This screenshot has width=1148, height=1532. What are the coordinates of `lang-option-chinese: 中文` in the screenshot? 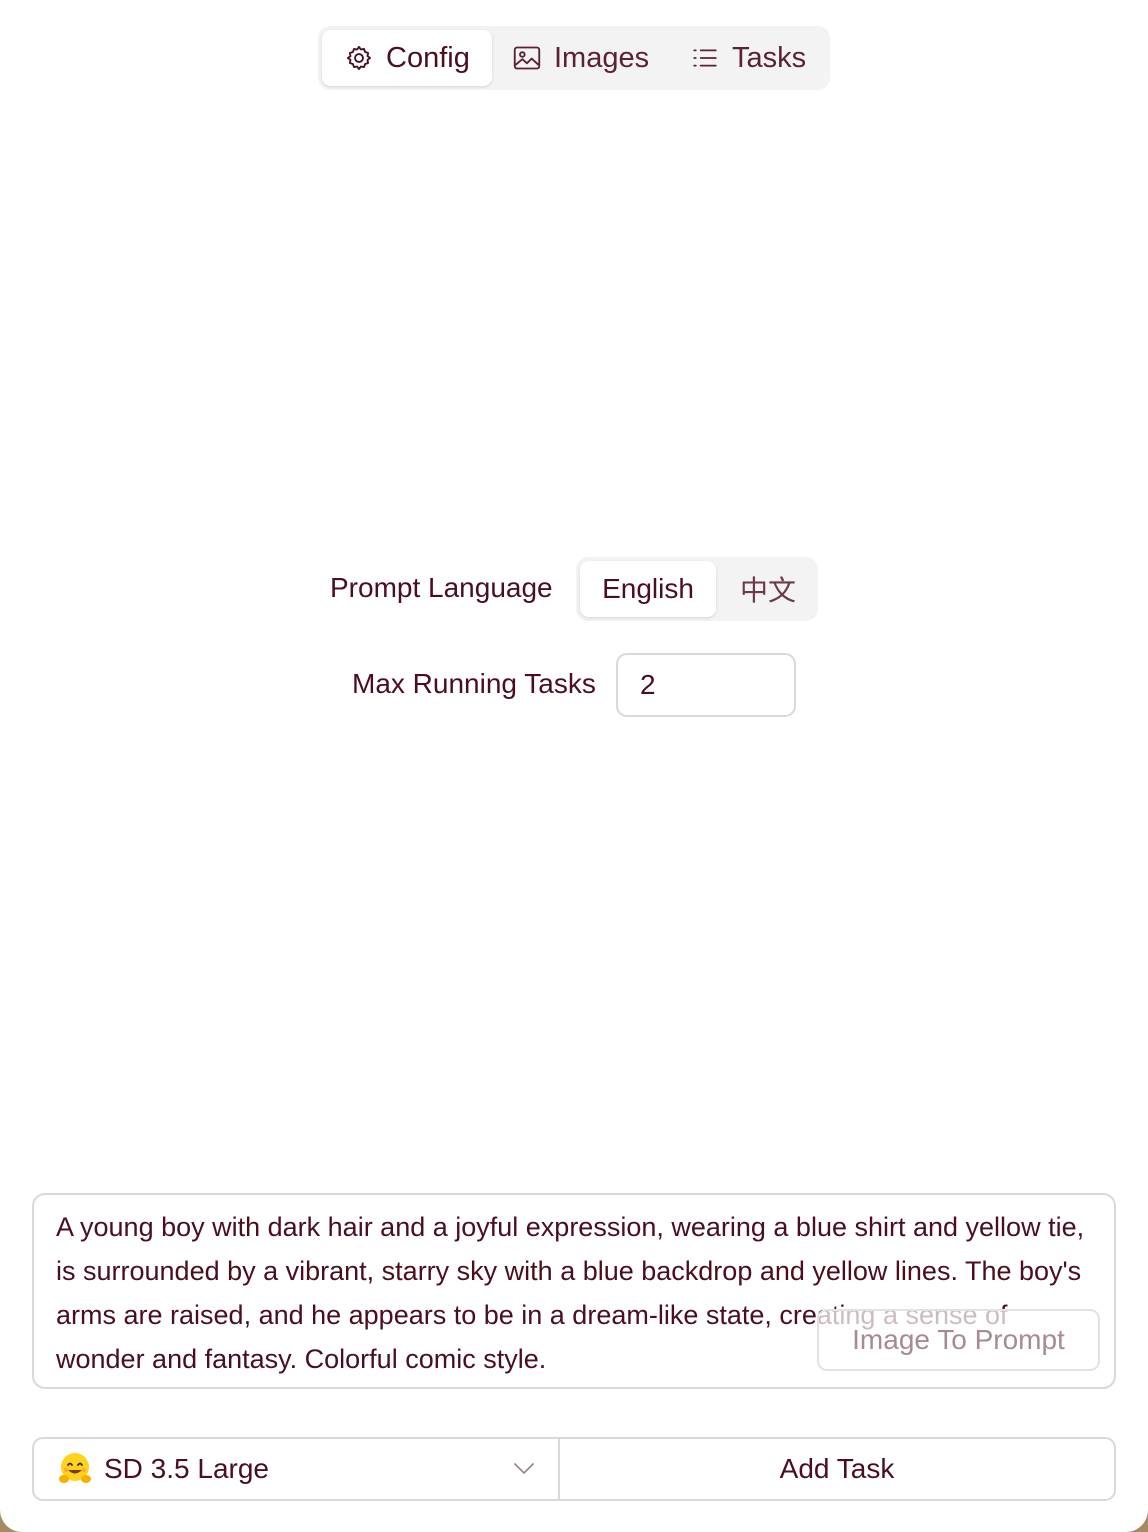 It's located at (768, 589).